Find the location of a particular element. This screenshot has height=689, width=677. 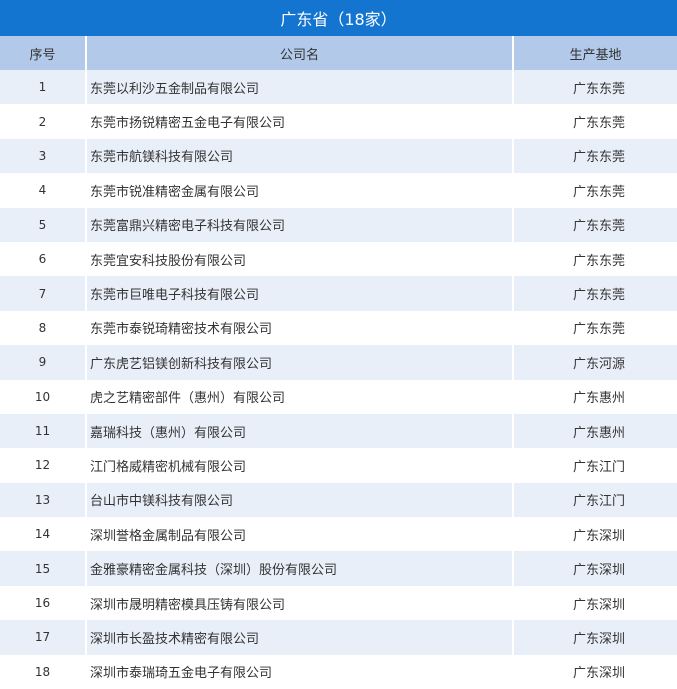

row-index: 16 is located at coordinates (43, 603).